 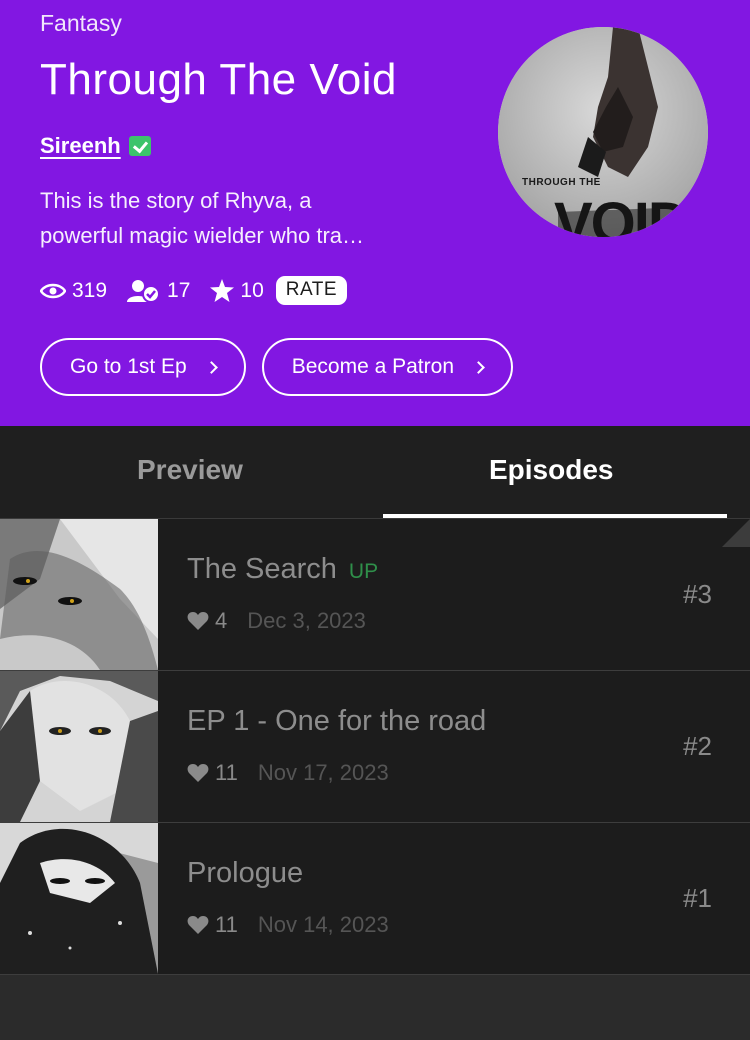 What do you see at coordinates (81, 23) in the screenshot?
I see `genre-label: Fantasy` at bounding box center [81, 23].